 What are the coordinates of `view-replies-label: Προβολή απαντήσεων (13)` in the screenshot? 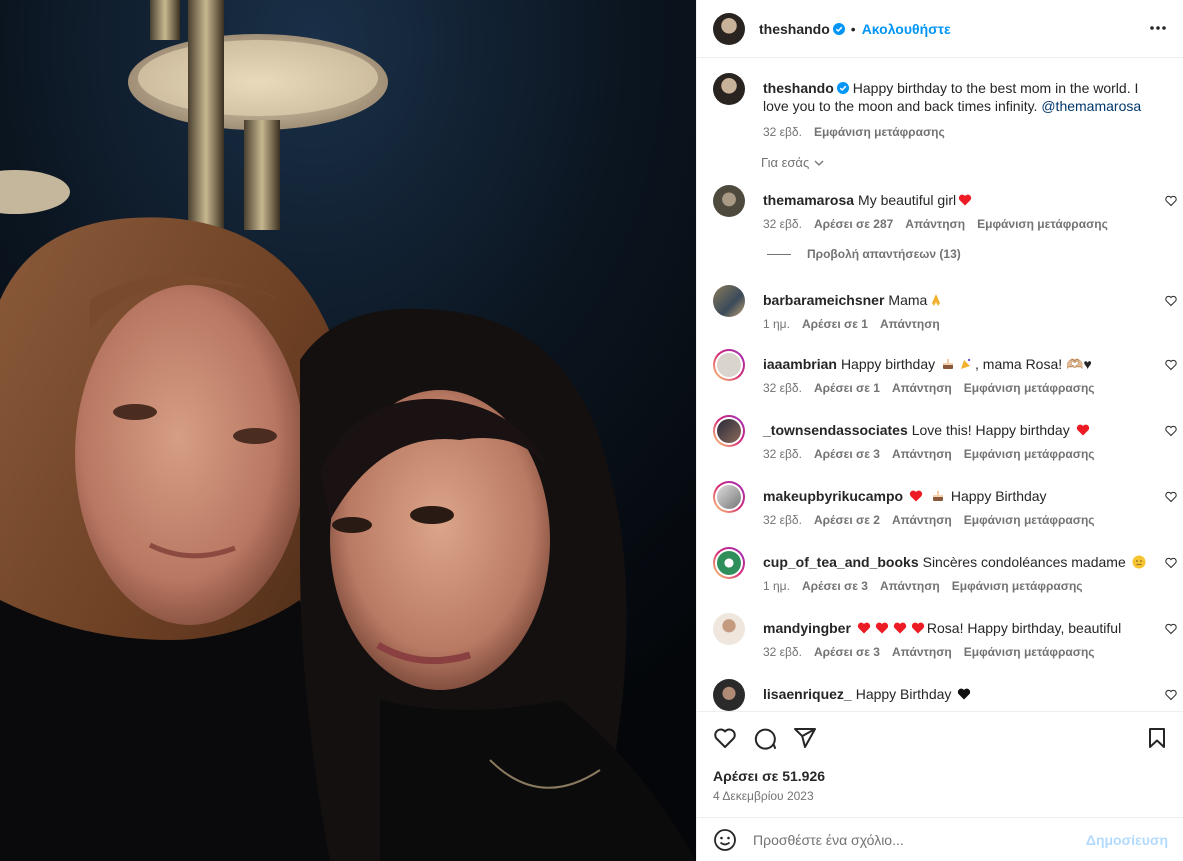 It's located at (884, 254).